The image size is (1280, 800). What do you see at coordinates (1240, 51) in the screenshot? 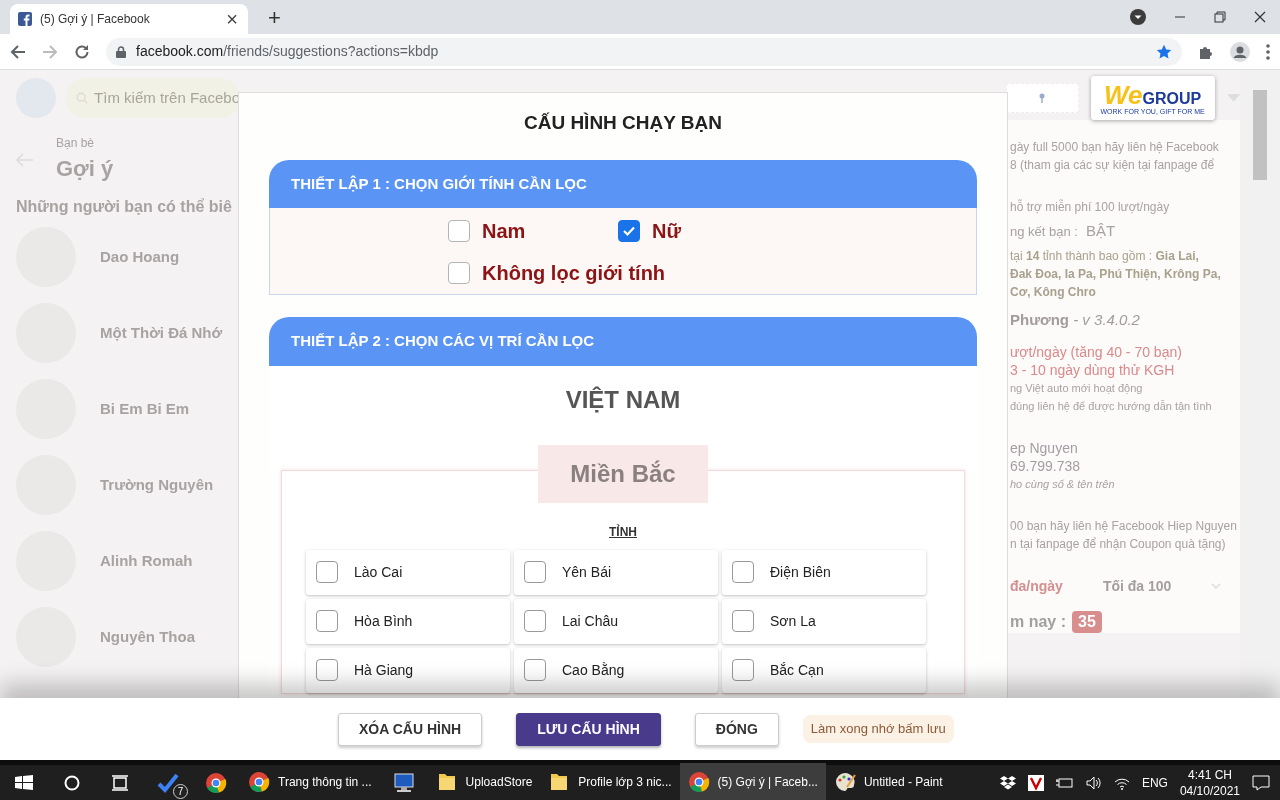
I see `profile-icon` at bounding box center [1240, 51].